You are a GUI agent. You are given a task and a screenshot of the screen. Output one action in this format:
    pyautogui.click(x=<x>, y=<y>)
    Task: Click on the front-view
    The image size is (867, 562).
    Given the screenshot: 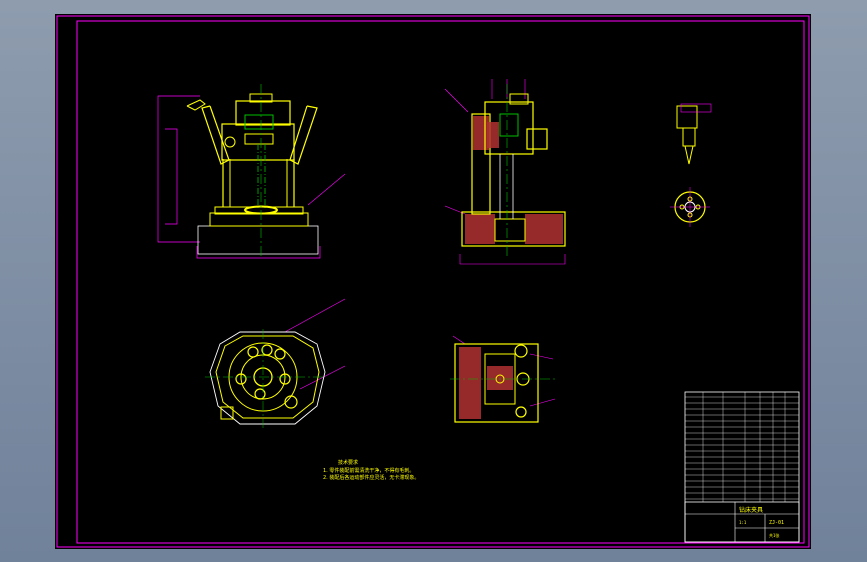 What is the action you would take?
    pyautogui.click(x=251, y=171)
    